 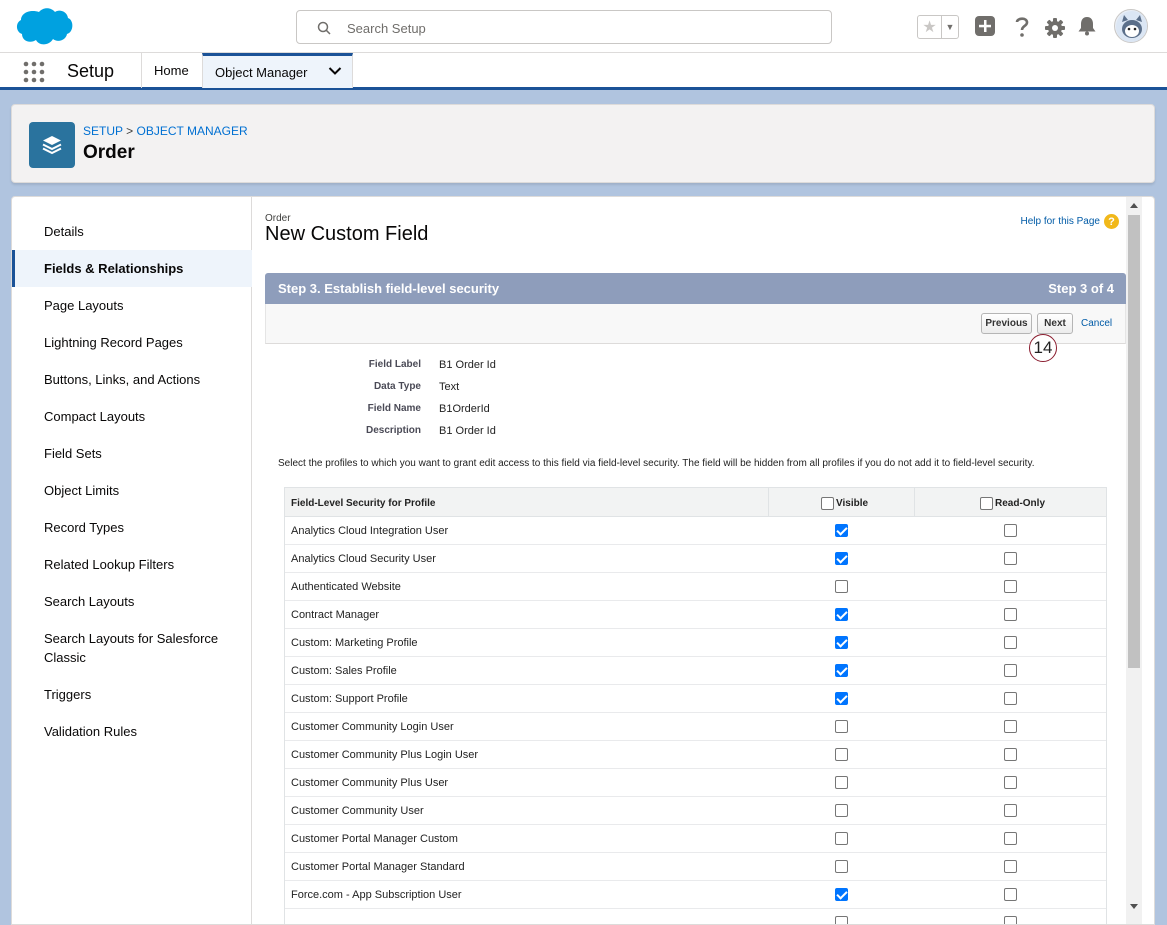 I want to click on content-scrollbar, so click(x=1134, y=560).